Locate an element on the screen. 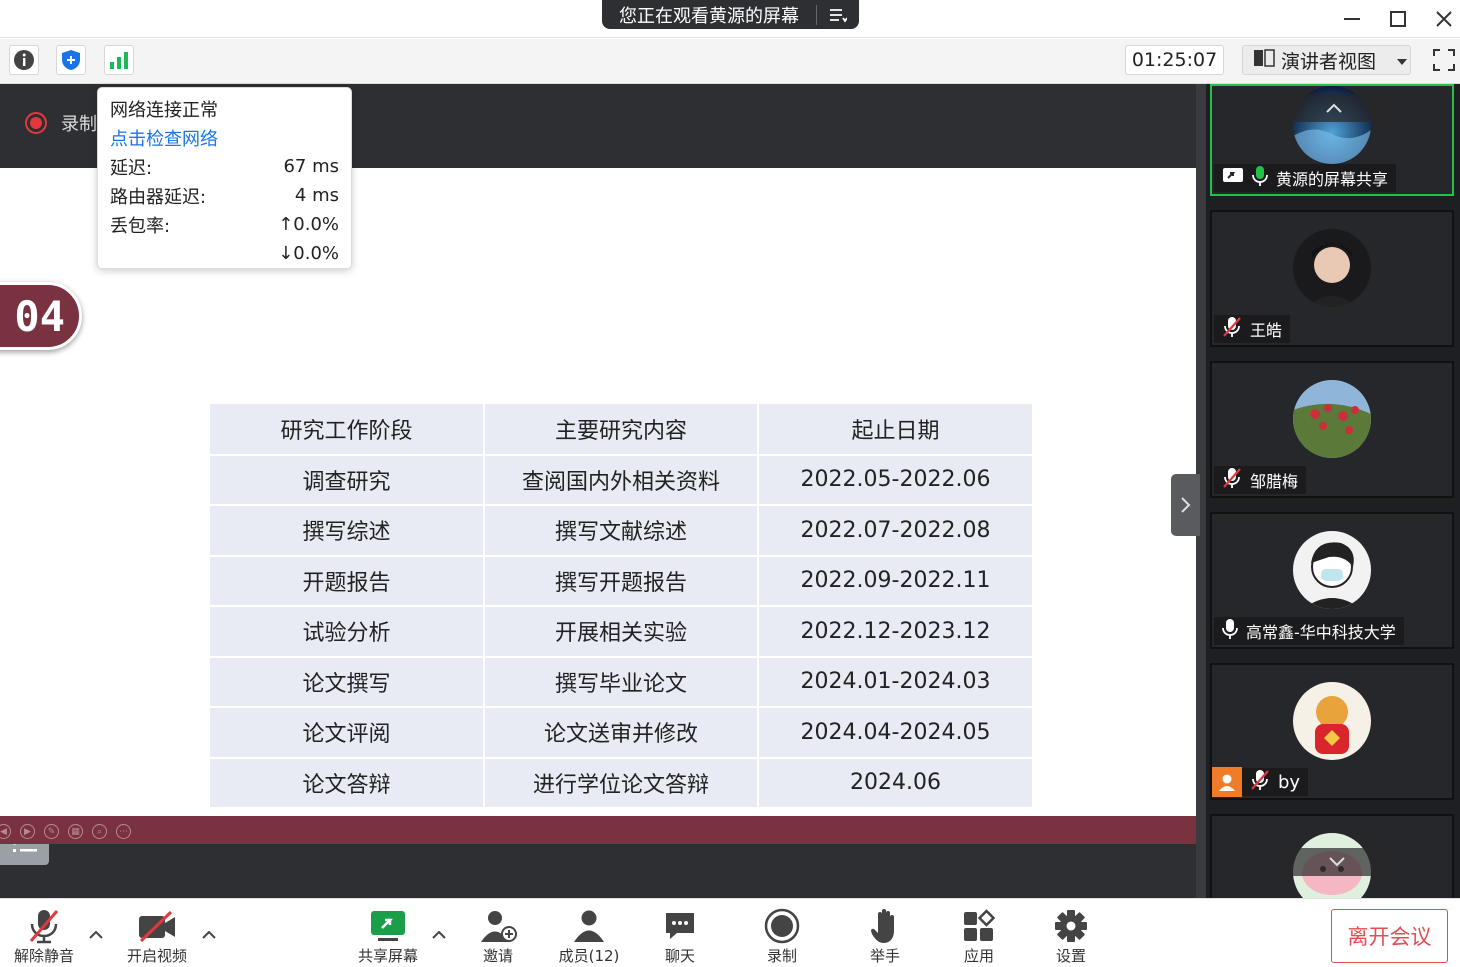 This screenshot has height=967, width=1460. share-screen-button: 共享屏幕 is located at coordinates (388, 936).